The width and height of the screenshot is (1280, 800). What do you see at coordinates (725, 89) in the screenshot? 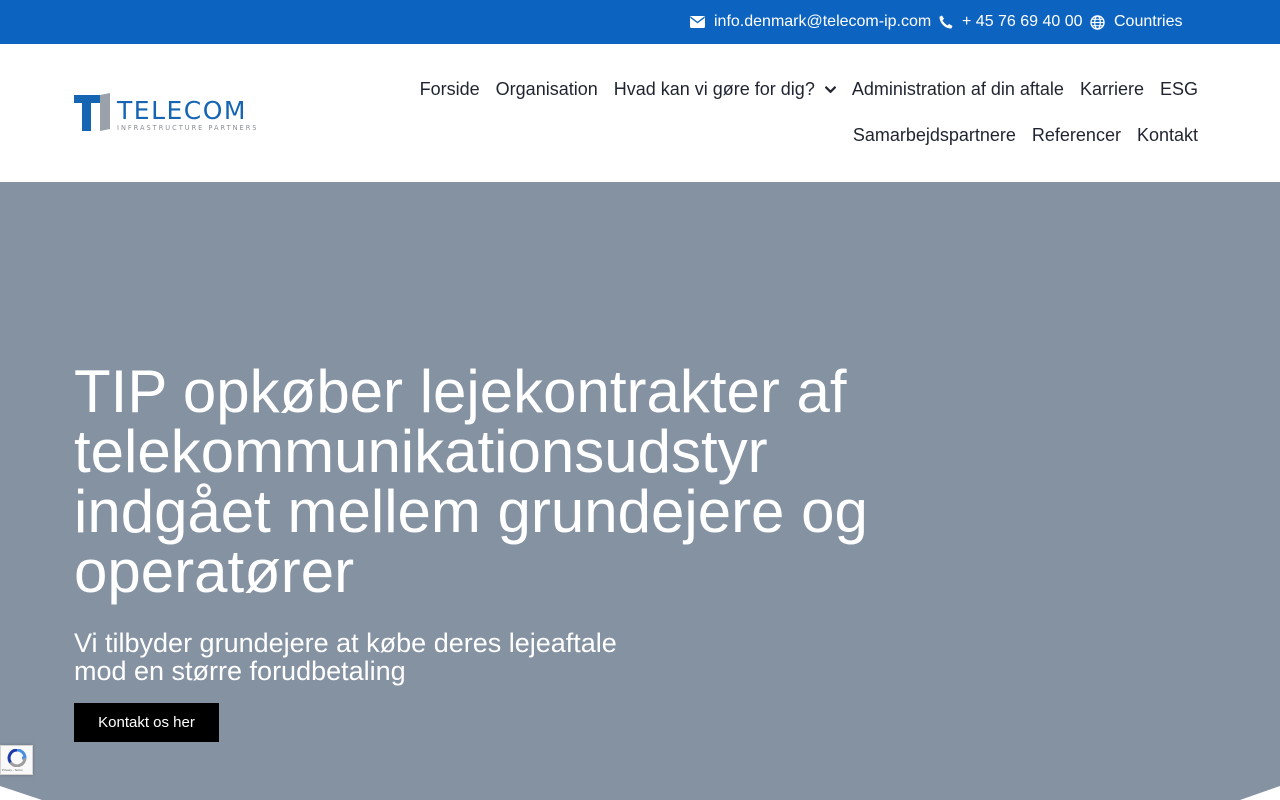
I see `nav-services-dropdown: Hvad kan vi gøre for dig?` at bounding box center [725, 89].